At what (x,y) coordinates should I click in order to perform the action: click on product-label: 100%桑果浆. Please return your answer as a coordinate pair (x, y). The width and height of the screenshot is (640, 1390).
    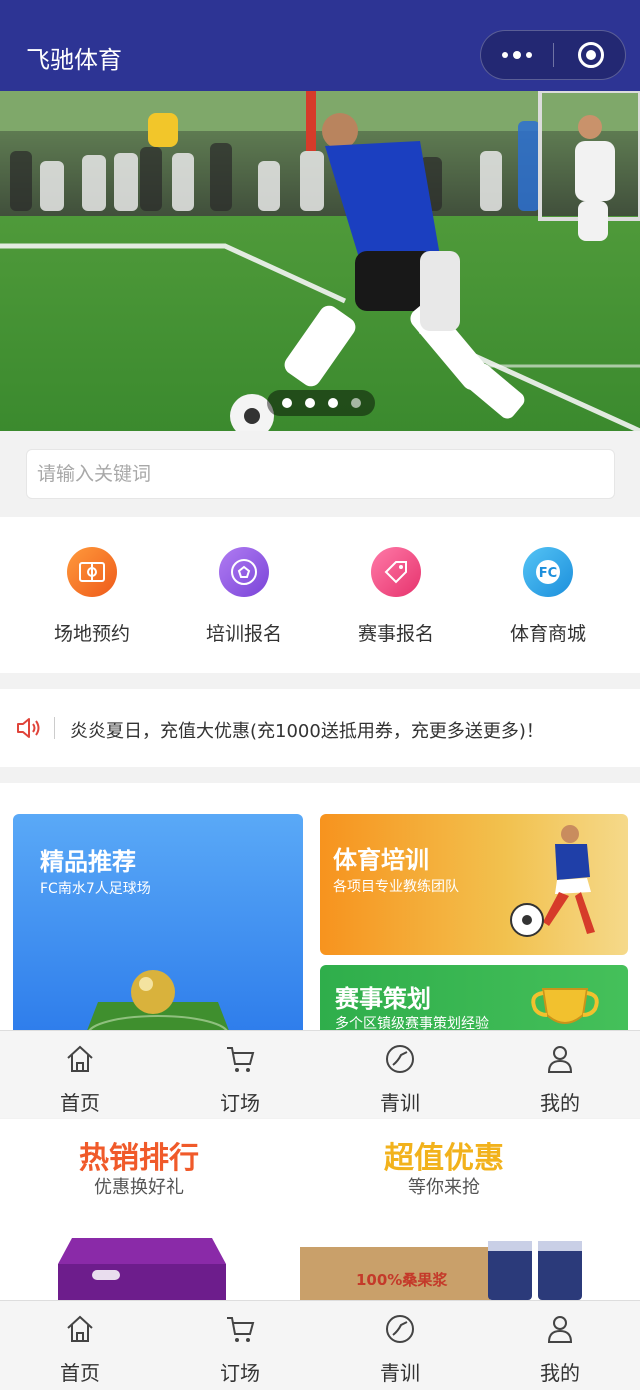
    Looking at the image, I should click on (402, 1280).